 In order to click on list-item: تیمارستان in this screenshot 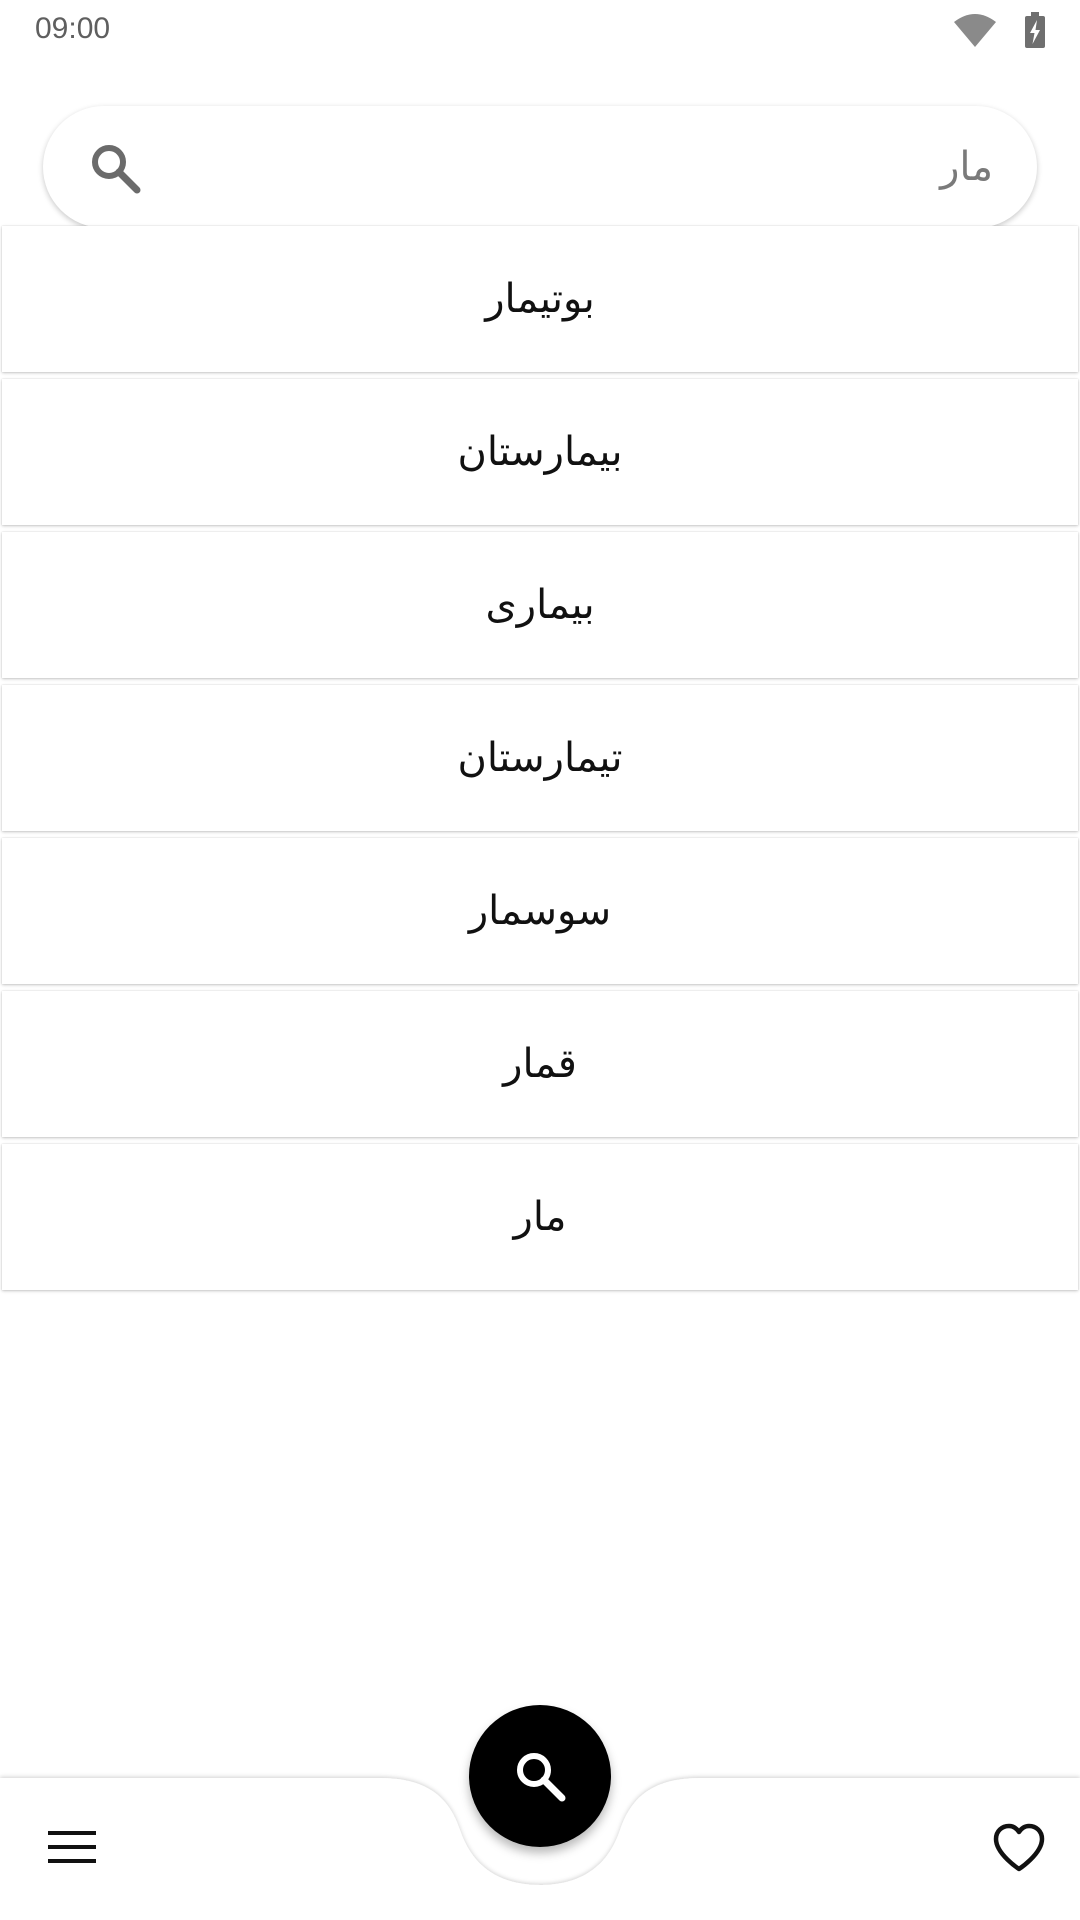, I will do `click(540, 758)`.